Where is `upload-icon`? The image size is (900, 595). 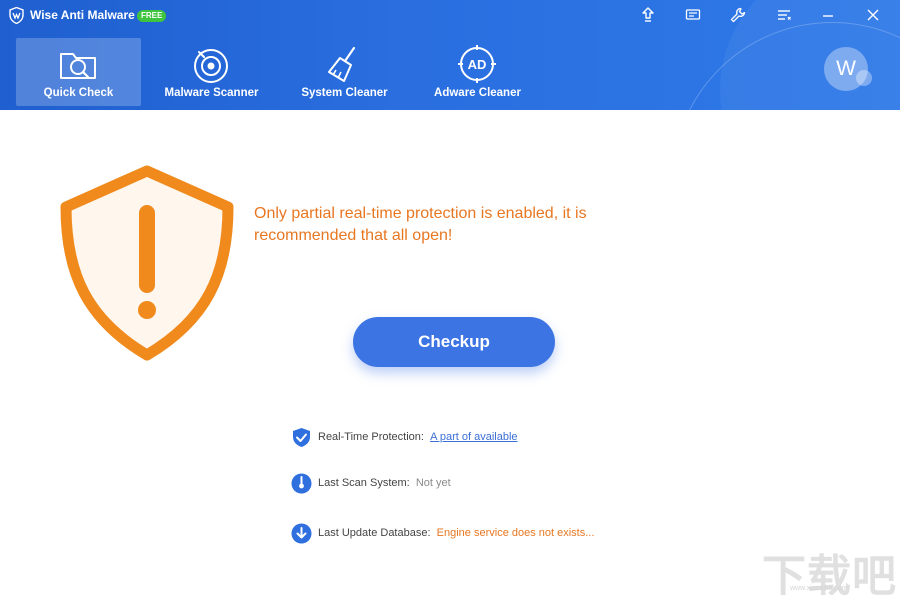 upload-icon is located at coordinates (648, 15).